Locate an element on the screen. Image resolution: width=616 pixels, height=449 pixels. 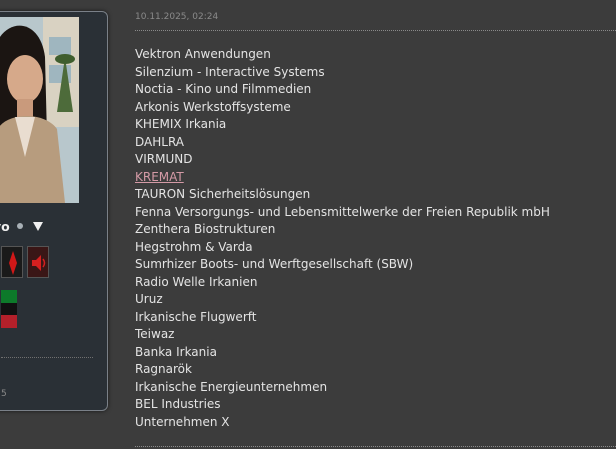
online-status-icon is located at coordinates (19, 226).